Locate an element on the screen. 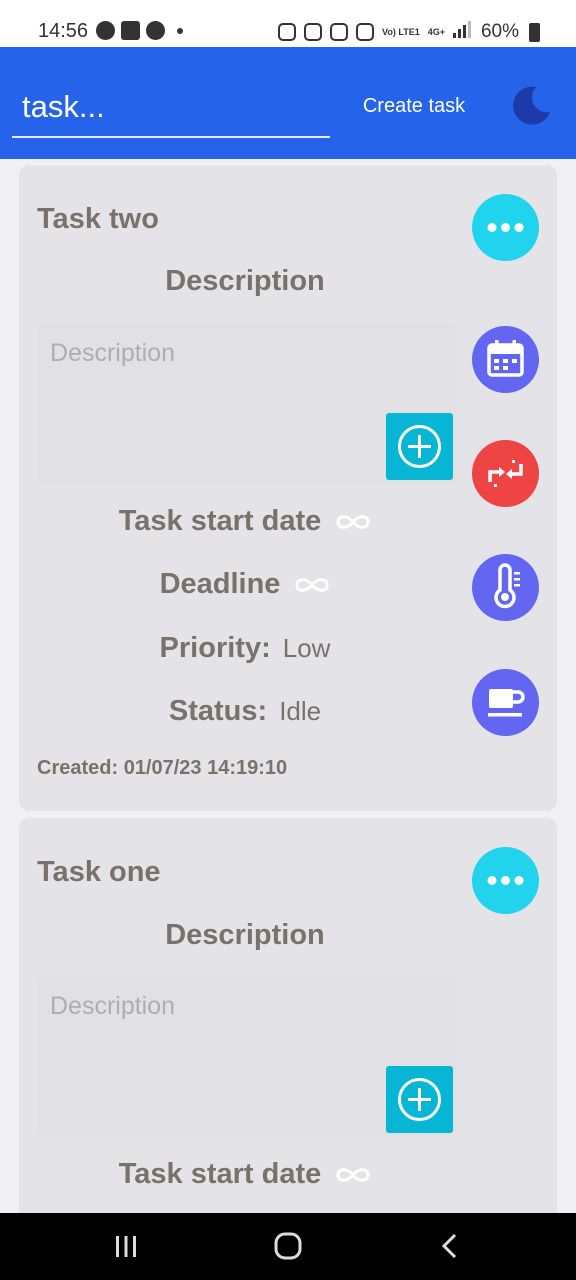 Image resolution: width=576 pixels, height=1280 pixels. priority-row: Priority: Low is located at coordinates (245, 648).